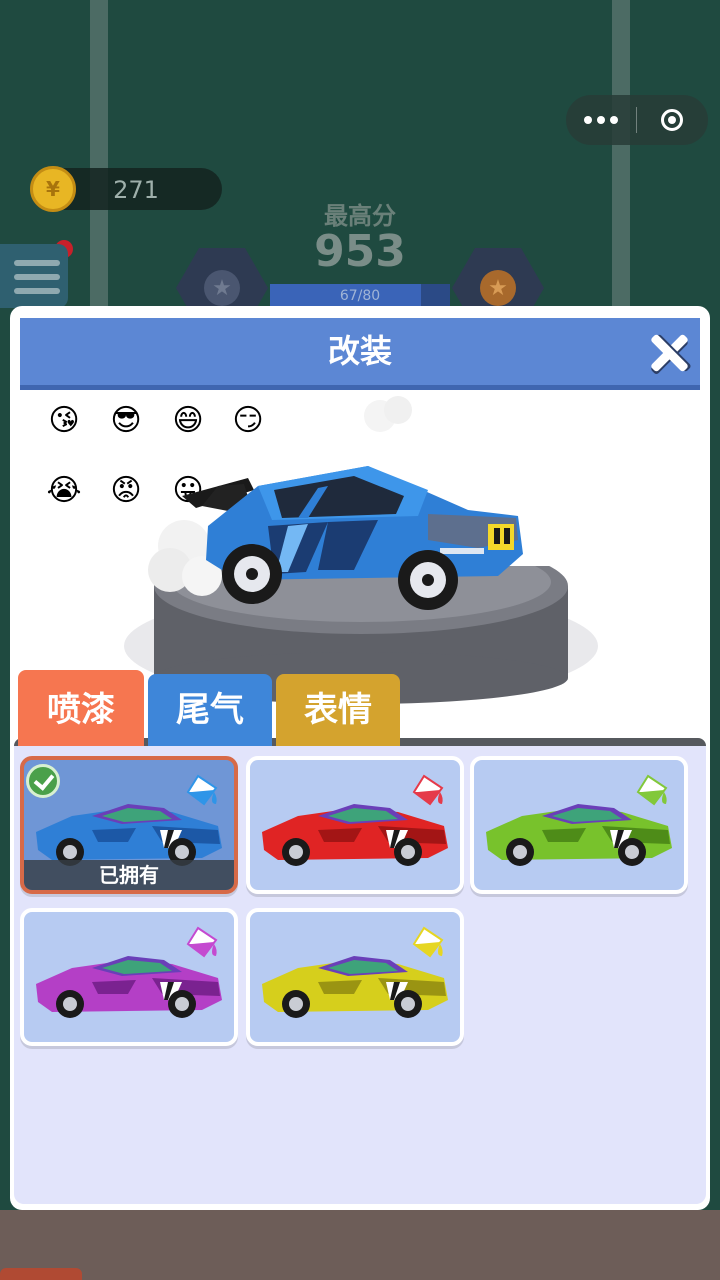 The width and height of the screenshot is (720, 1280). What do you see at coordinates (53, 189) in the screenshot?
I see `coin-icon: ¥` at bounding box center [53, 189].